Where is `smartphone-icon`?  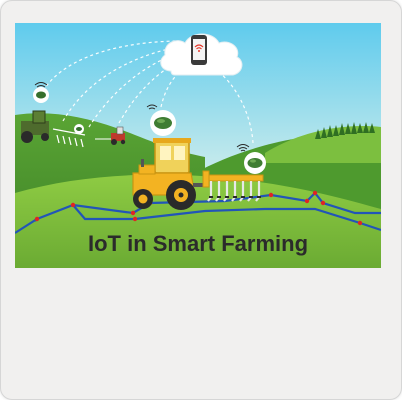 smartphone-icon is located at coordinates (199, 50).